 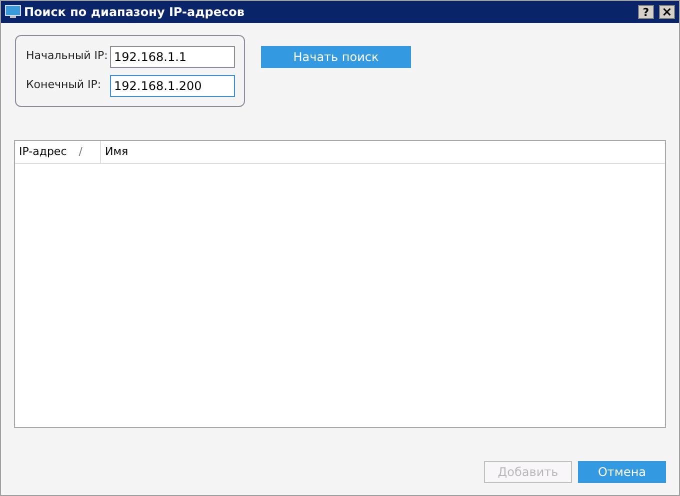 What do you see at coordinates (64, 85) in the screenshot?
I see `field-label: Конечный IP:` at bounding box center [64, 85].